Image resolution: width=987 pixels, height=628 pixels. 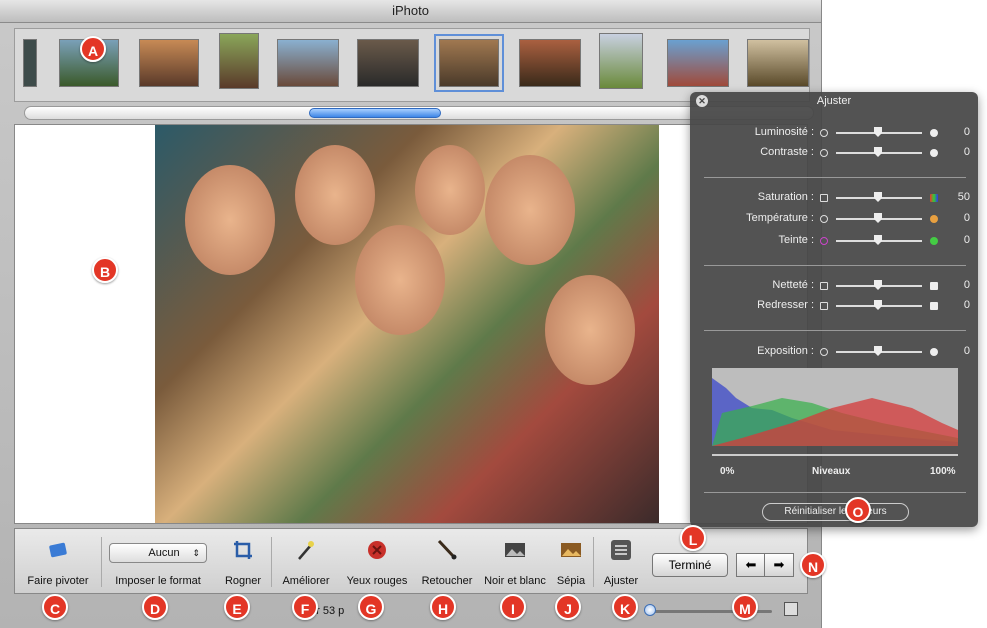 I want to click on bw-photo-icon, so click(x=515, y=550).